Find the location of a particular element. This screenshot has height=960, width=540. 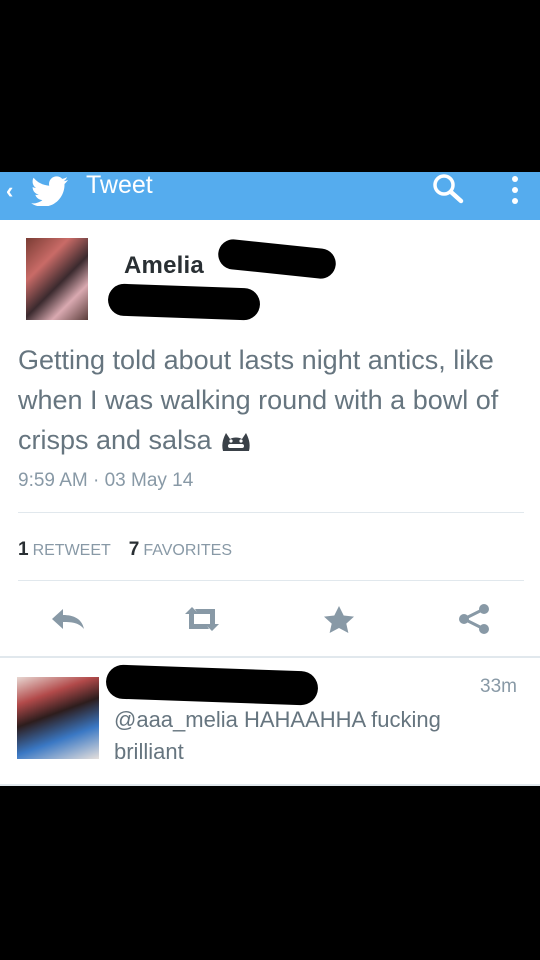

overflow-menu-icon is located at coordinates (515, 191).